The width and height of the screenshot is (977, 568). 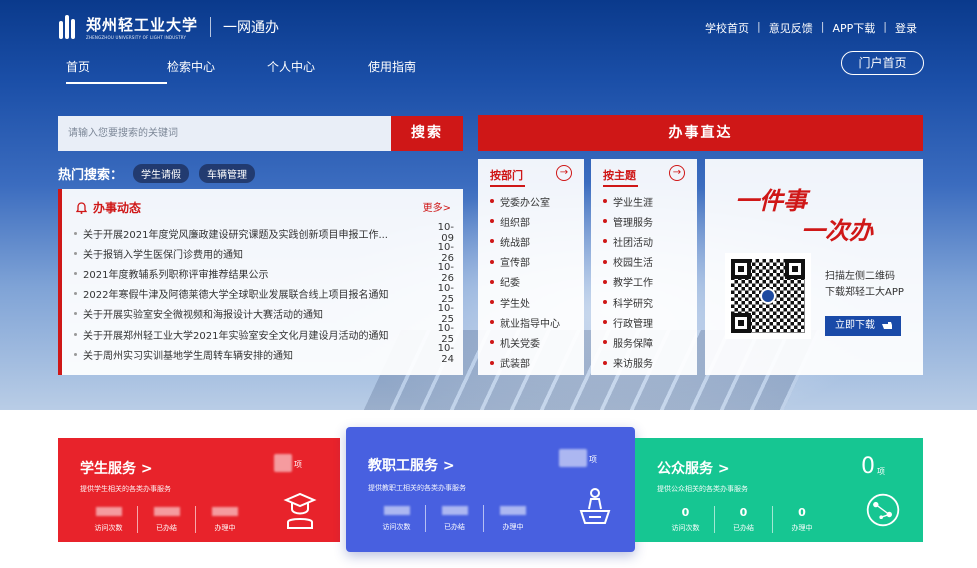 What do you see at coordinates (628, 221) in the screenshot?
I see `topic-item: 管理服务` at bounding box center [628, 221].